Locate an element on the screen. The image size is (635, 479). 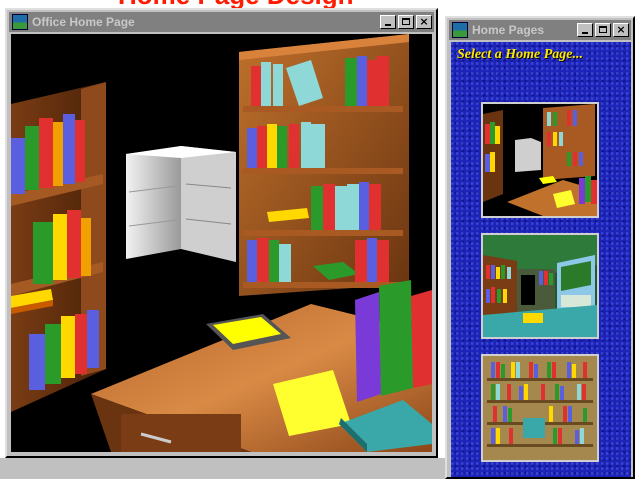
library-thumbnail-image is located at coordinates (540, 286).